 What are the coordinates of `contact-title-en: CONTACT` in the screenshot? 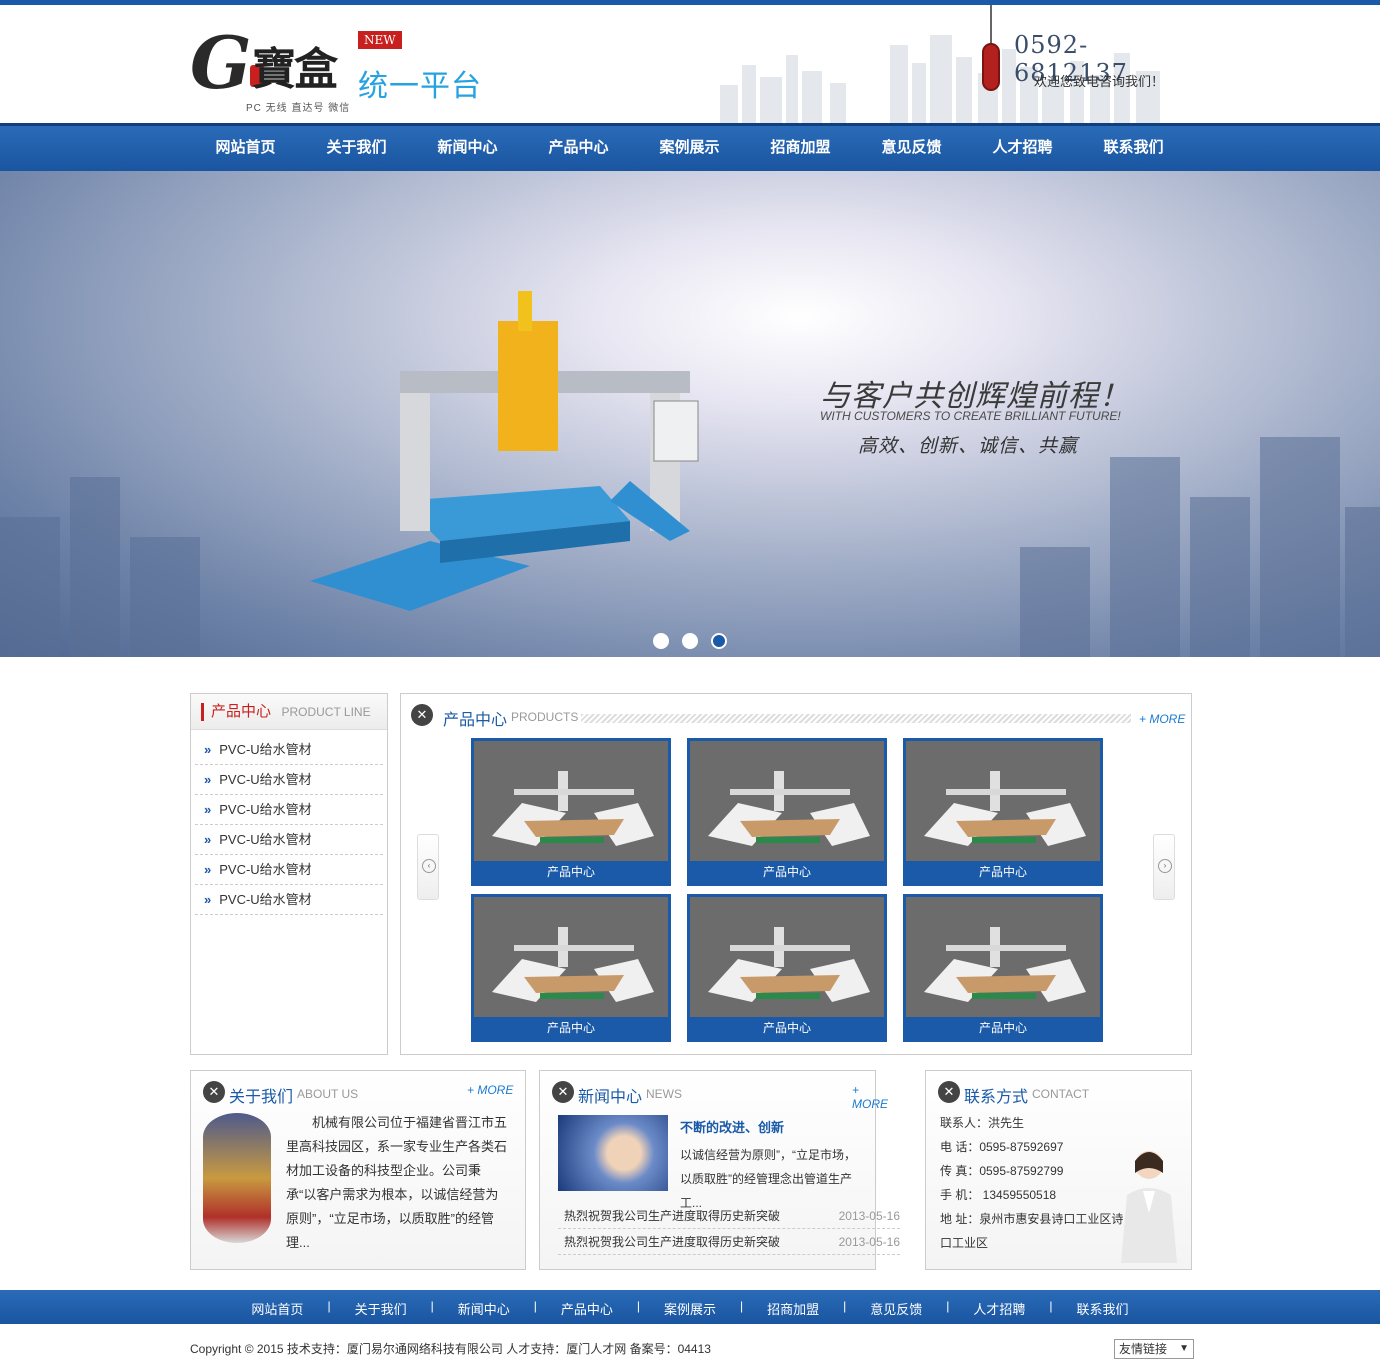 It's located at (1061, 1094).